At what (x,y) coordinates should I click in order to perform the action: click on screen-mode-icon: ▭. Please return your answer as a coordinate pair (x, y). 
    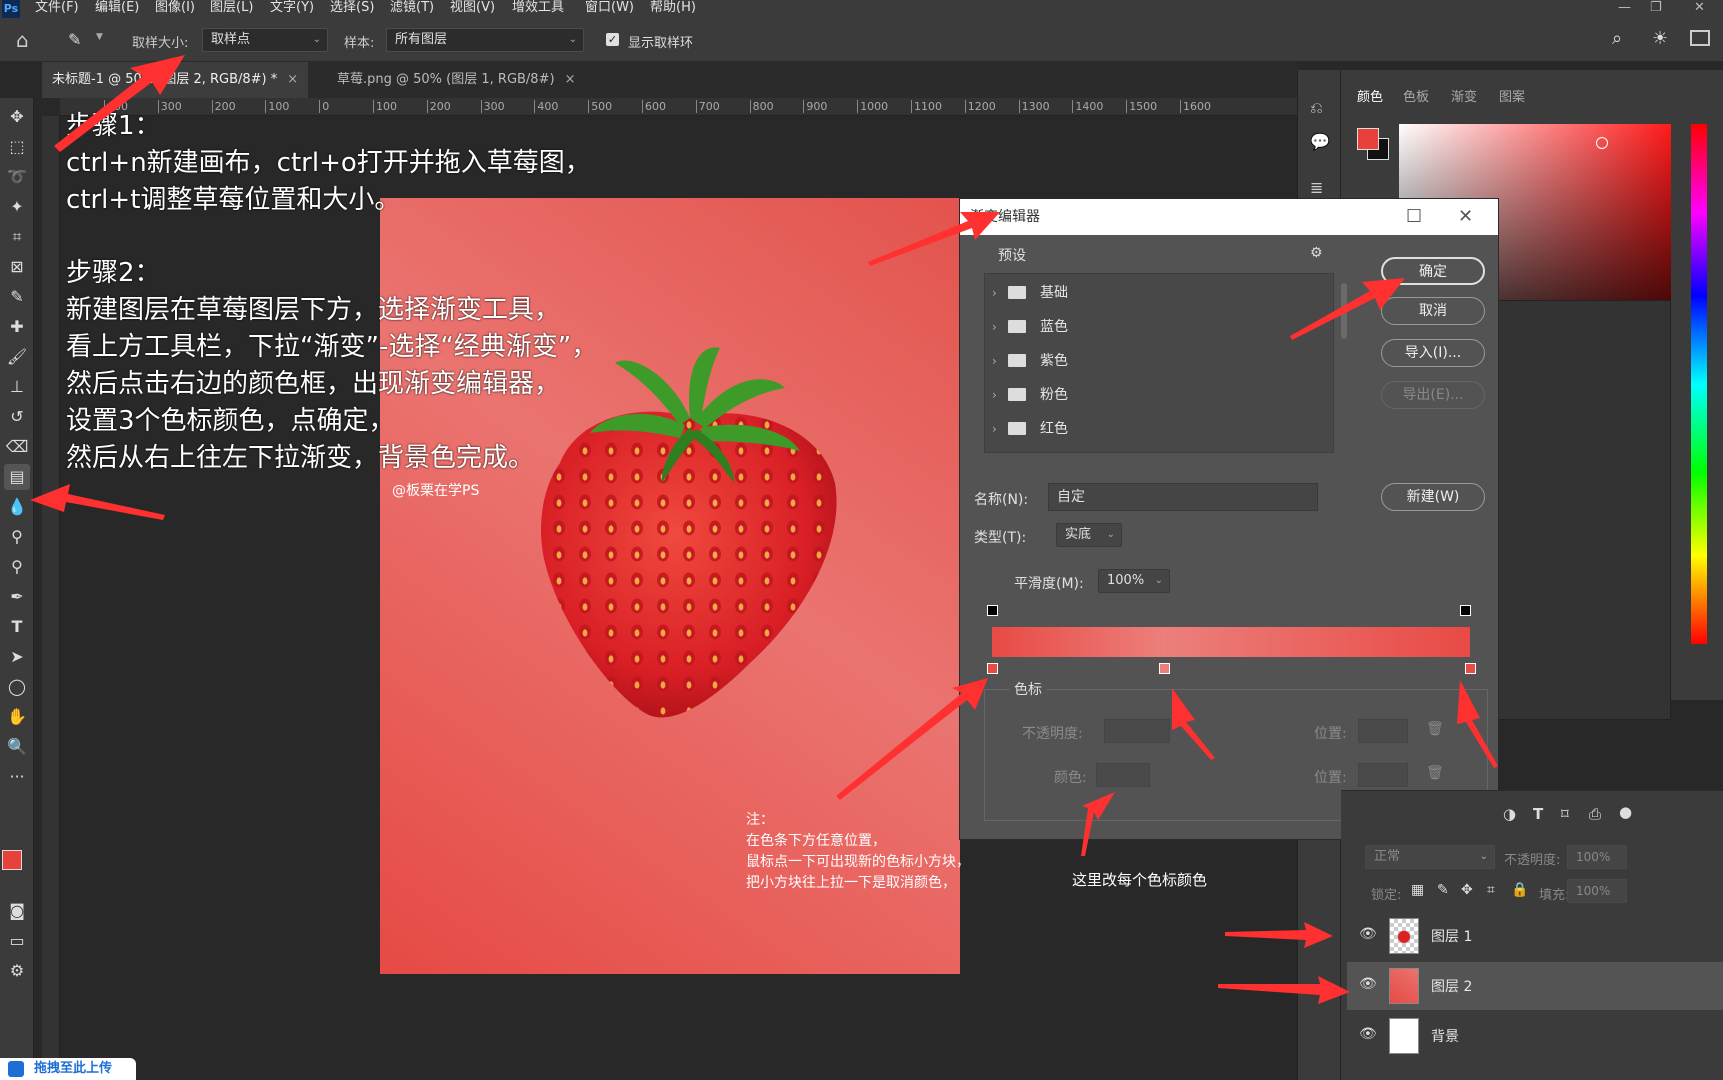
    Looking at the image, I should click on (17, 941).